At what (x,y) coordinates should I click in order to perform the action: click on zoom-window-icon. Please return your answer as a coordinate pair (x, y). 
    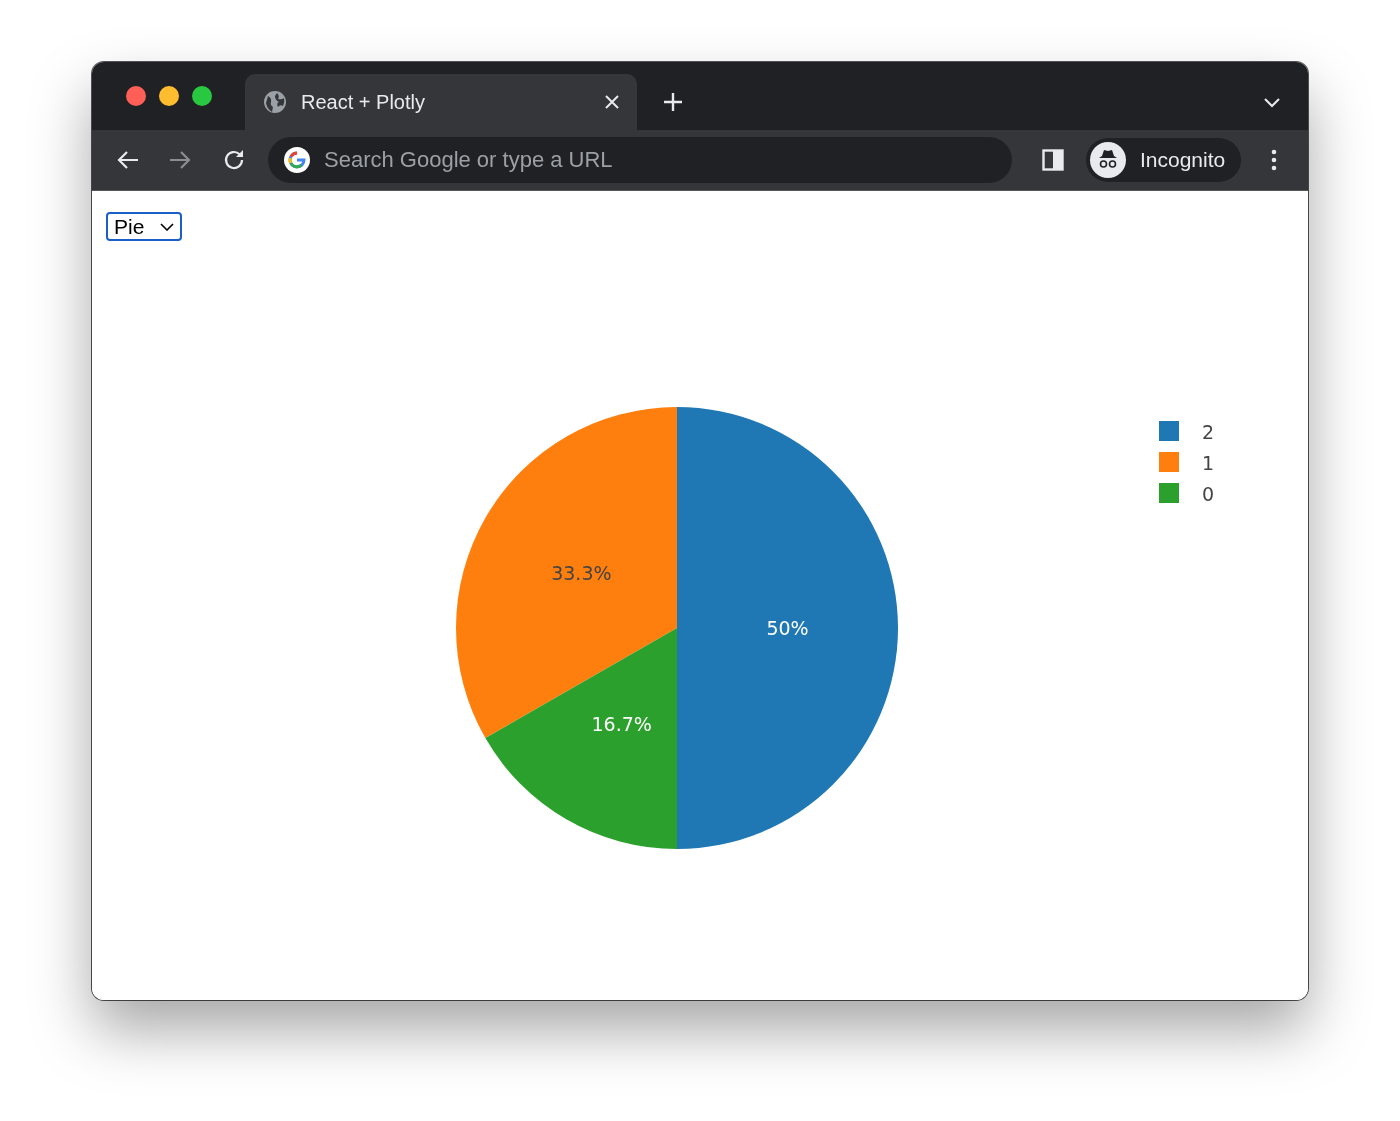
    Looking at the image, I should click on (202, 96).